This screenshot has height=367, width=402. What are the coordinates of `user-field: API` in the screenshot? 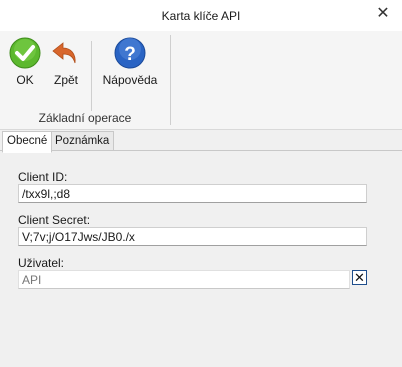 It's located at (184, 279).